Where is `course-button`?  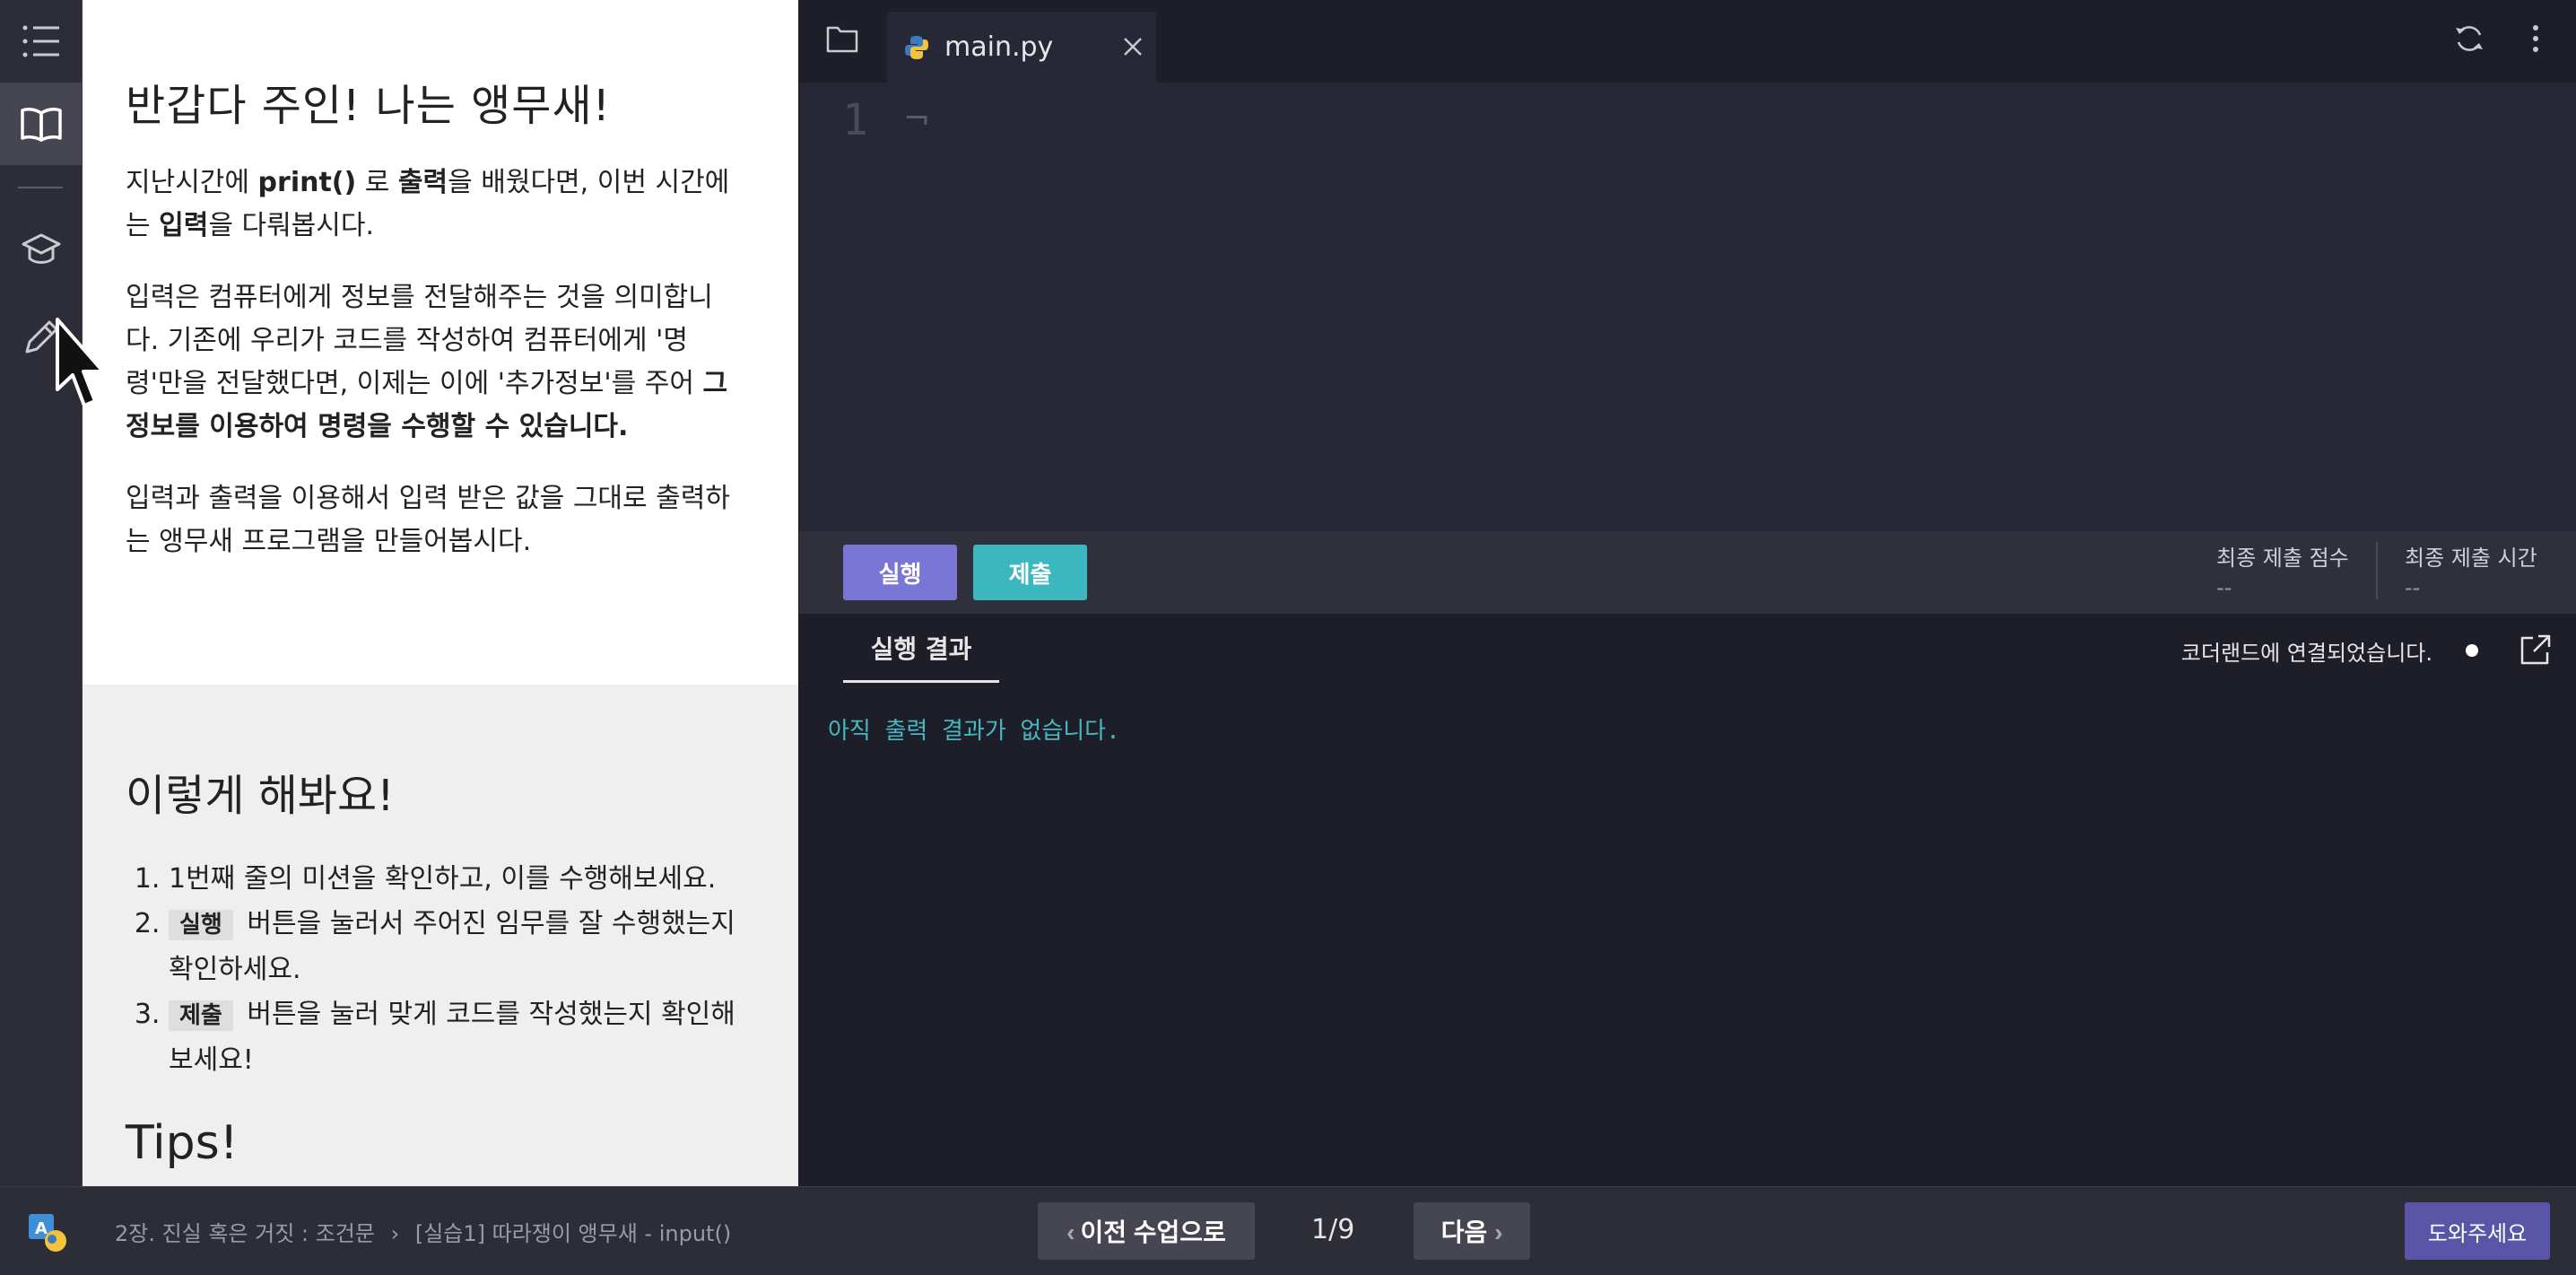
course-button is located at coordinates (41, 249).